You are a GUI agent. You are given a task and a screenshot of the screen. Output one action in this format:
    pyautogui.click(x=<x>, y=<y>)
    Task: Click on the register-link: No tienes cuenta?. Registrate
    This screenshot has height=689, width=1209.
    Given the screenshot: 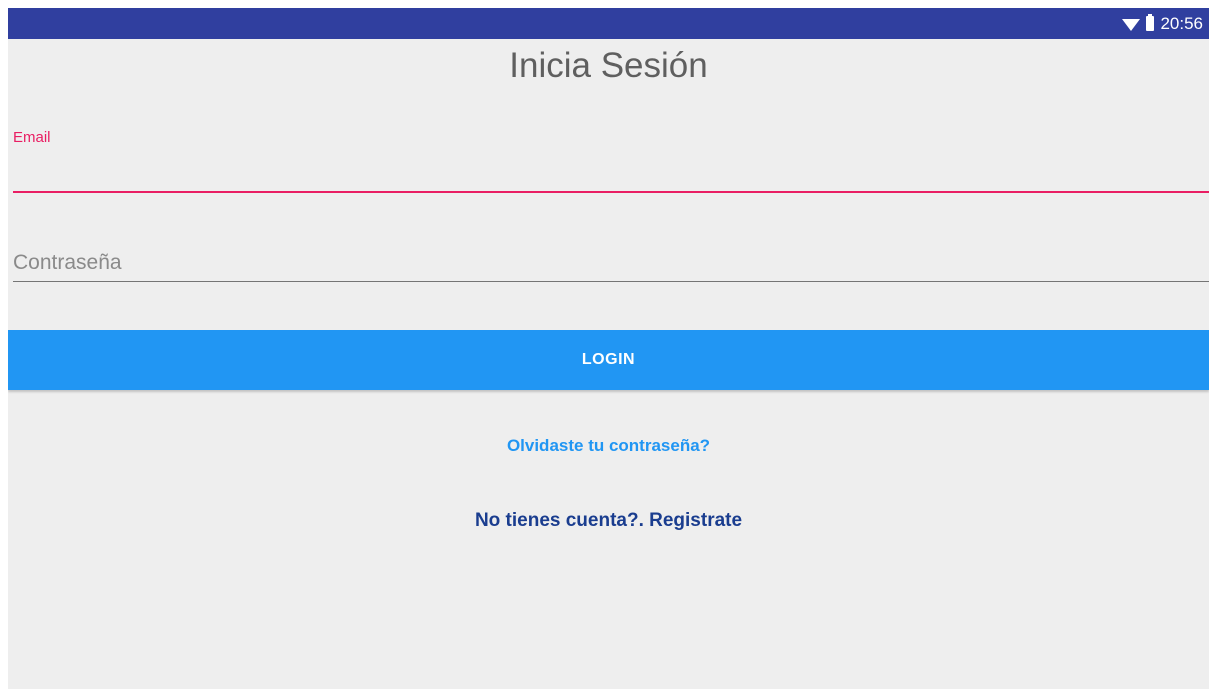 What is the action you would take?
    pyautogui.click(x=608, y=521)
    